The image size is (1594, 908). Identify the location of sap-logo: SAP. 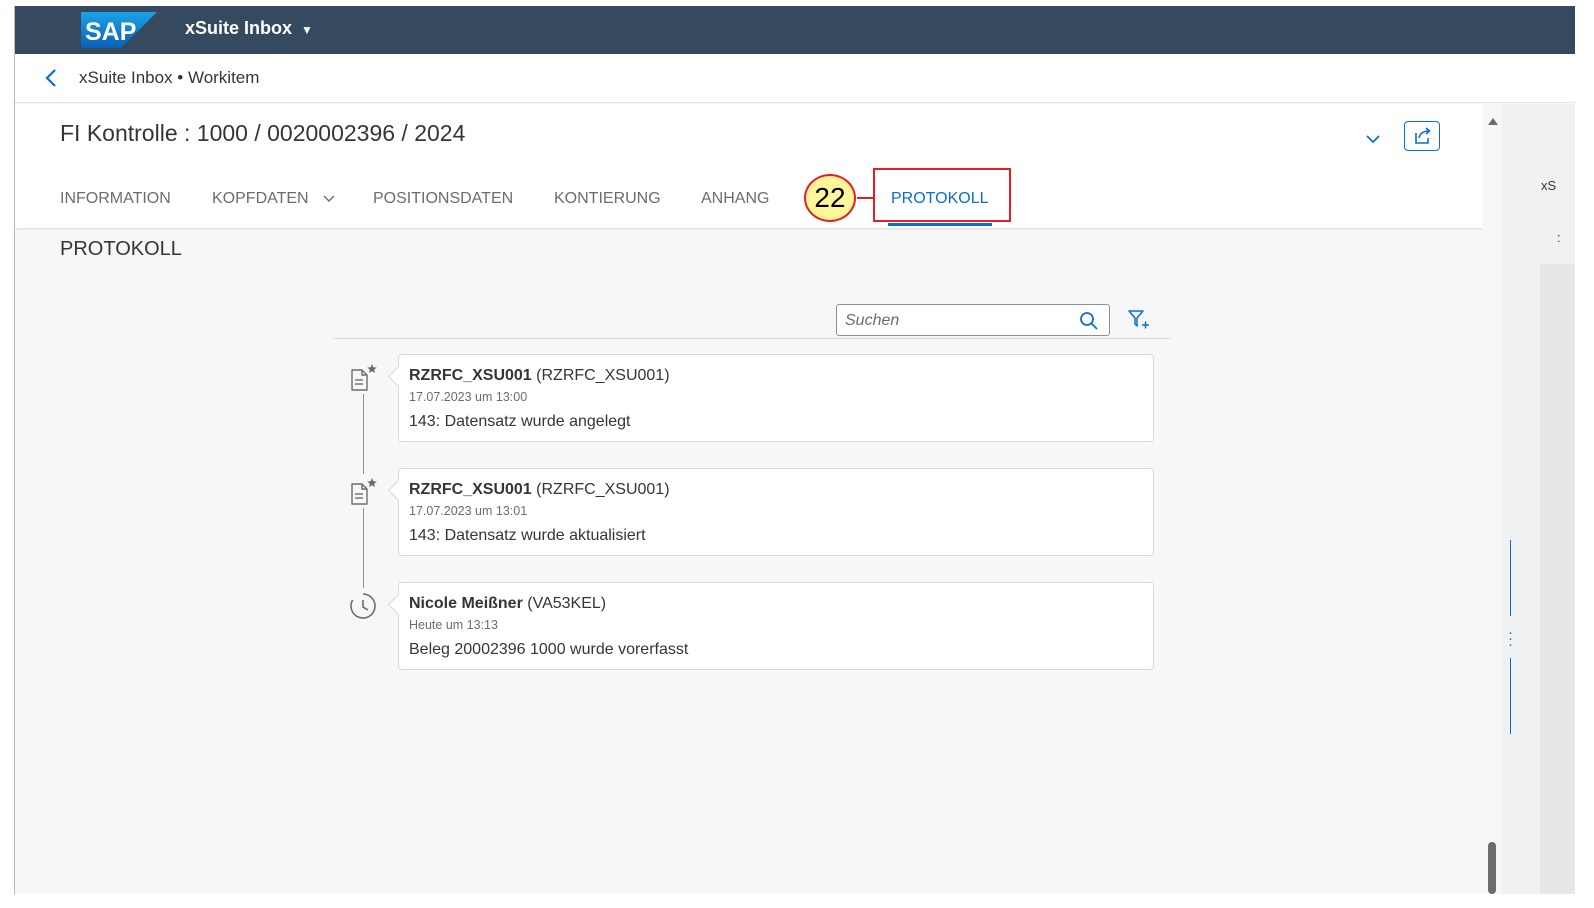
(119, 30).